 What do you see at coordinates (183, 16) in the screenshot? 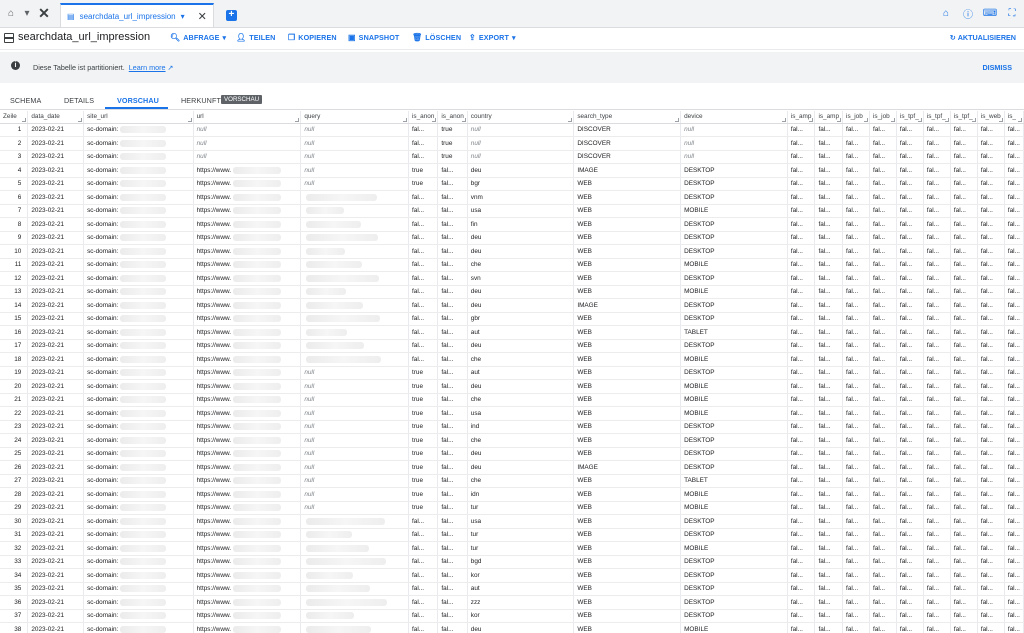
I see `tab-menu-icon: ▾` at bounding box center [183, 16].